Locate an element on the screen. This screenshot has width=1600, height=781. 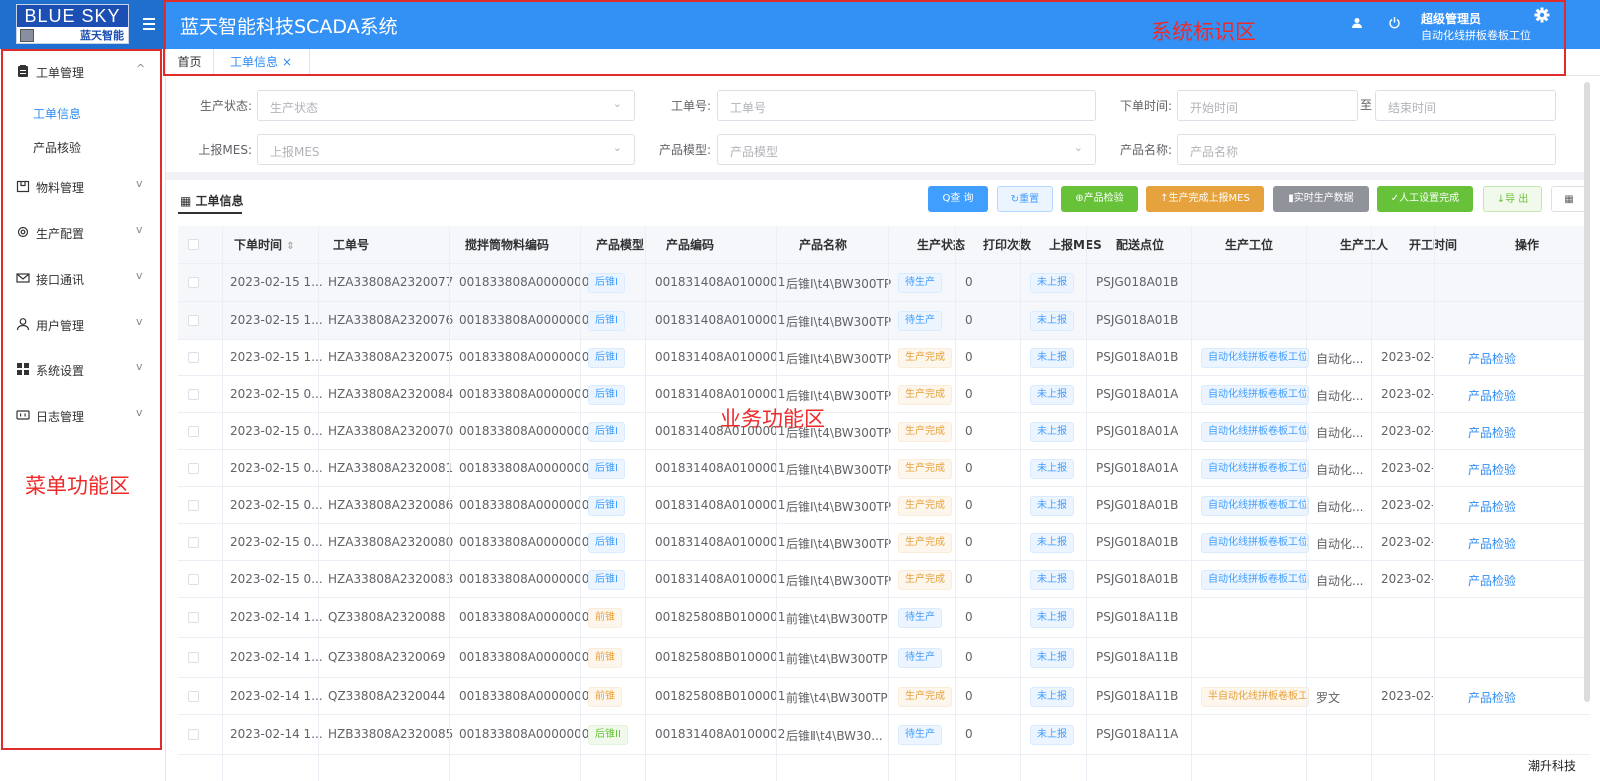
column-header: 打印次数 is located at coordinates (1007, 245).